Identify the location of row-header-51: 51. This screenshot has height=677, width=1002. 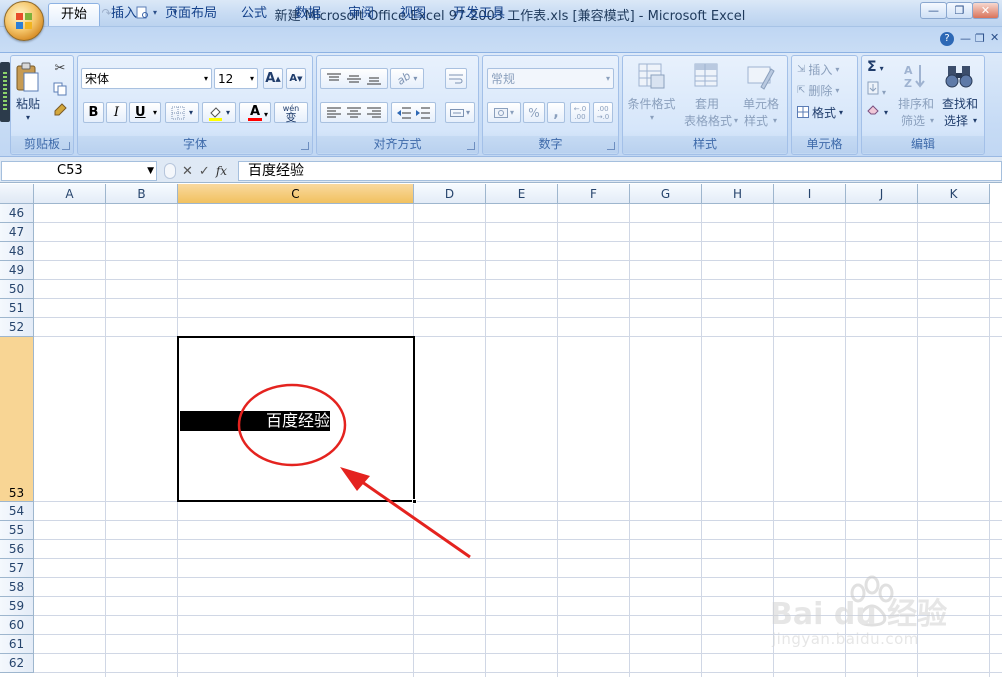
(17, 308).